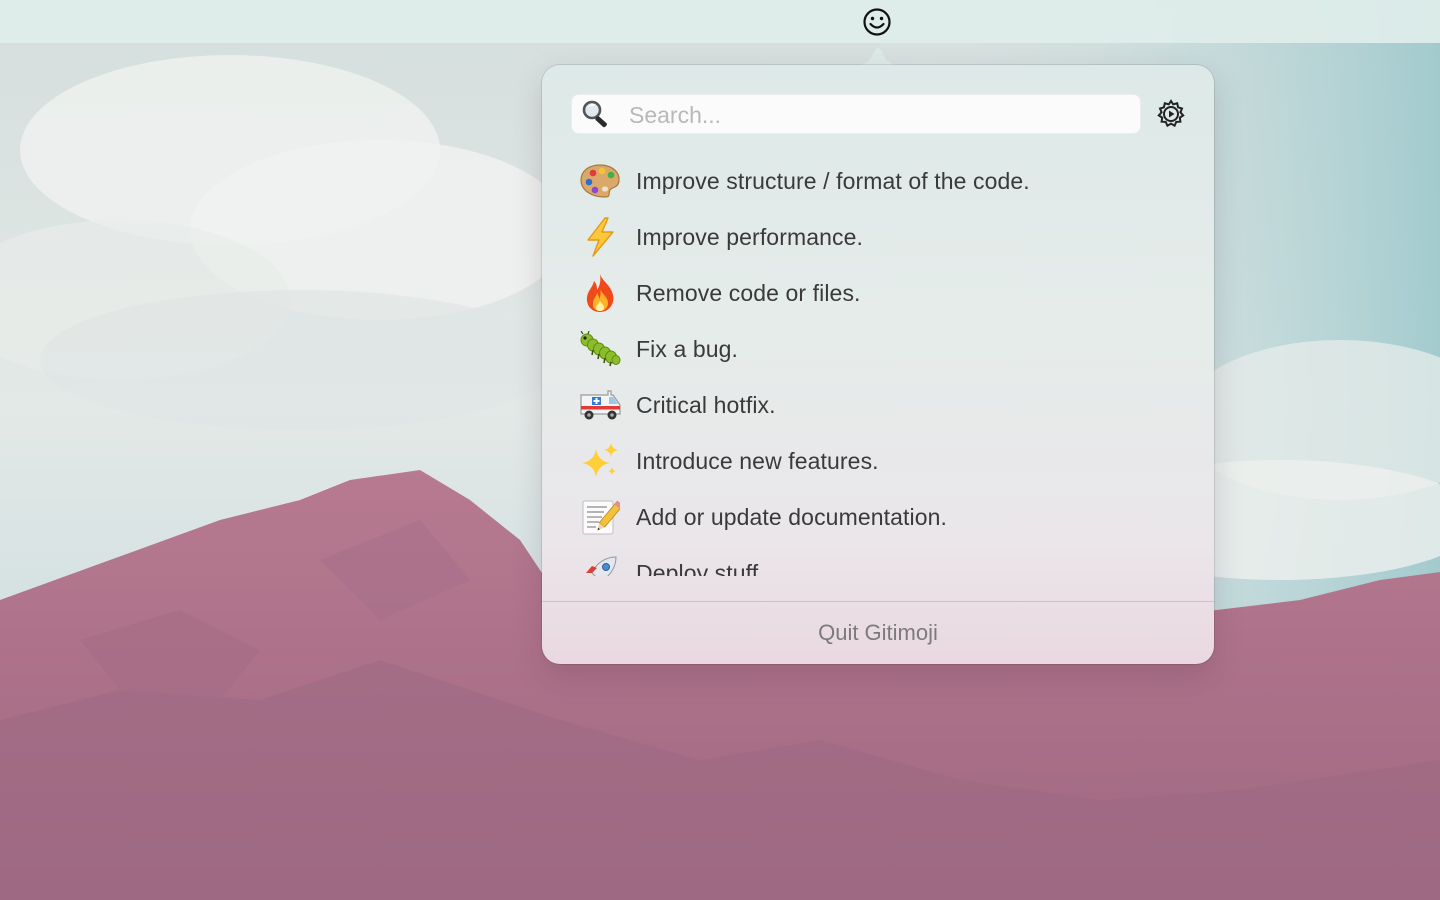 The height and width of the screenshot is (900, 1440). What do you see at coordinates (600, 237) in the screenshot?
I see `high-voltage-icon` at bounding box center [600, 237].